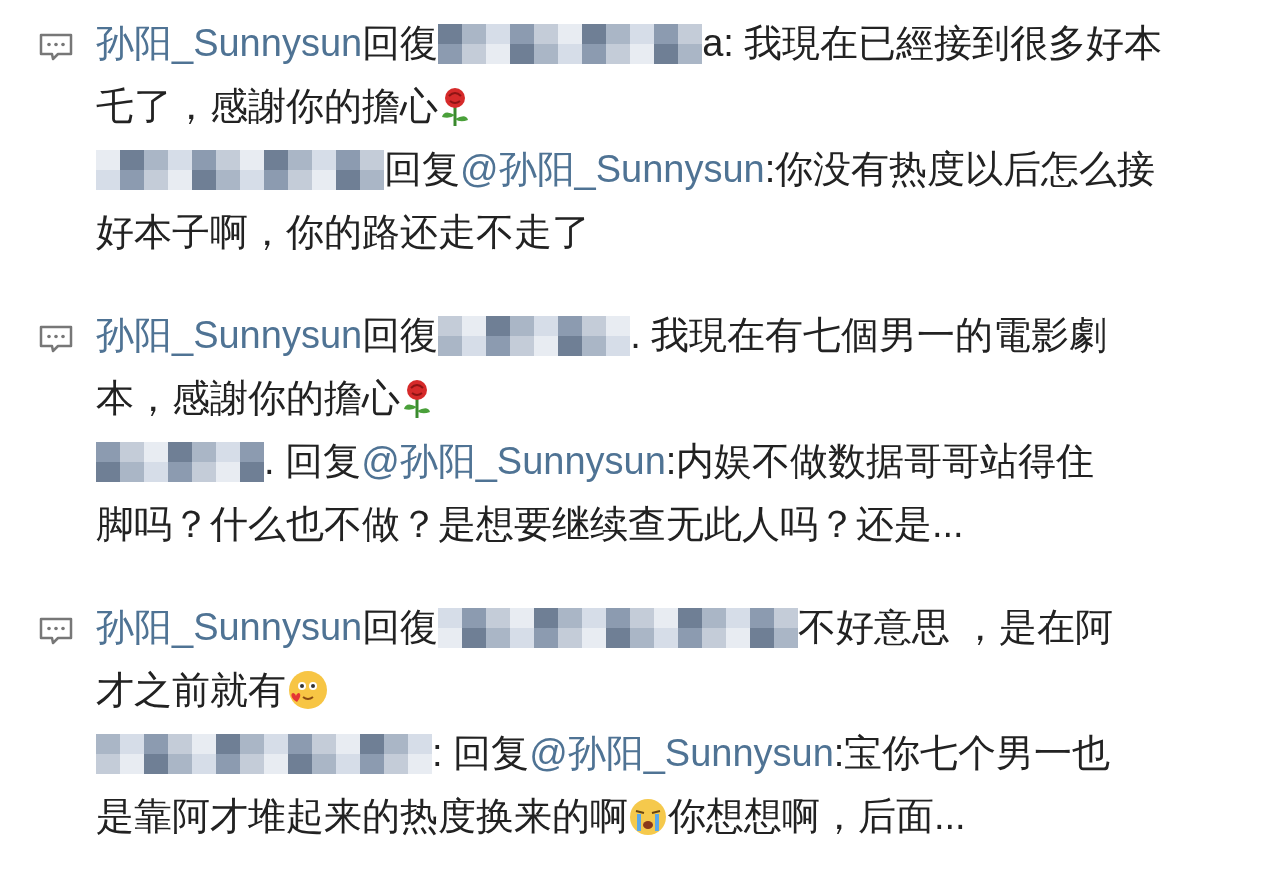  Describe the element at coordinates (955, 627) in the screenshot. I see `comment-text: 不好意思 ，是在阿` at that location.